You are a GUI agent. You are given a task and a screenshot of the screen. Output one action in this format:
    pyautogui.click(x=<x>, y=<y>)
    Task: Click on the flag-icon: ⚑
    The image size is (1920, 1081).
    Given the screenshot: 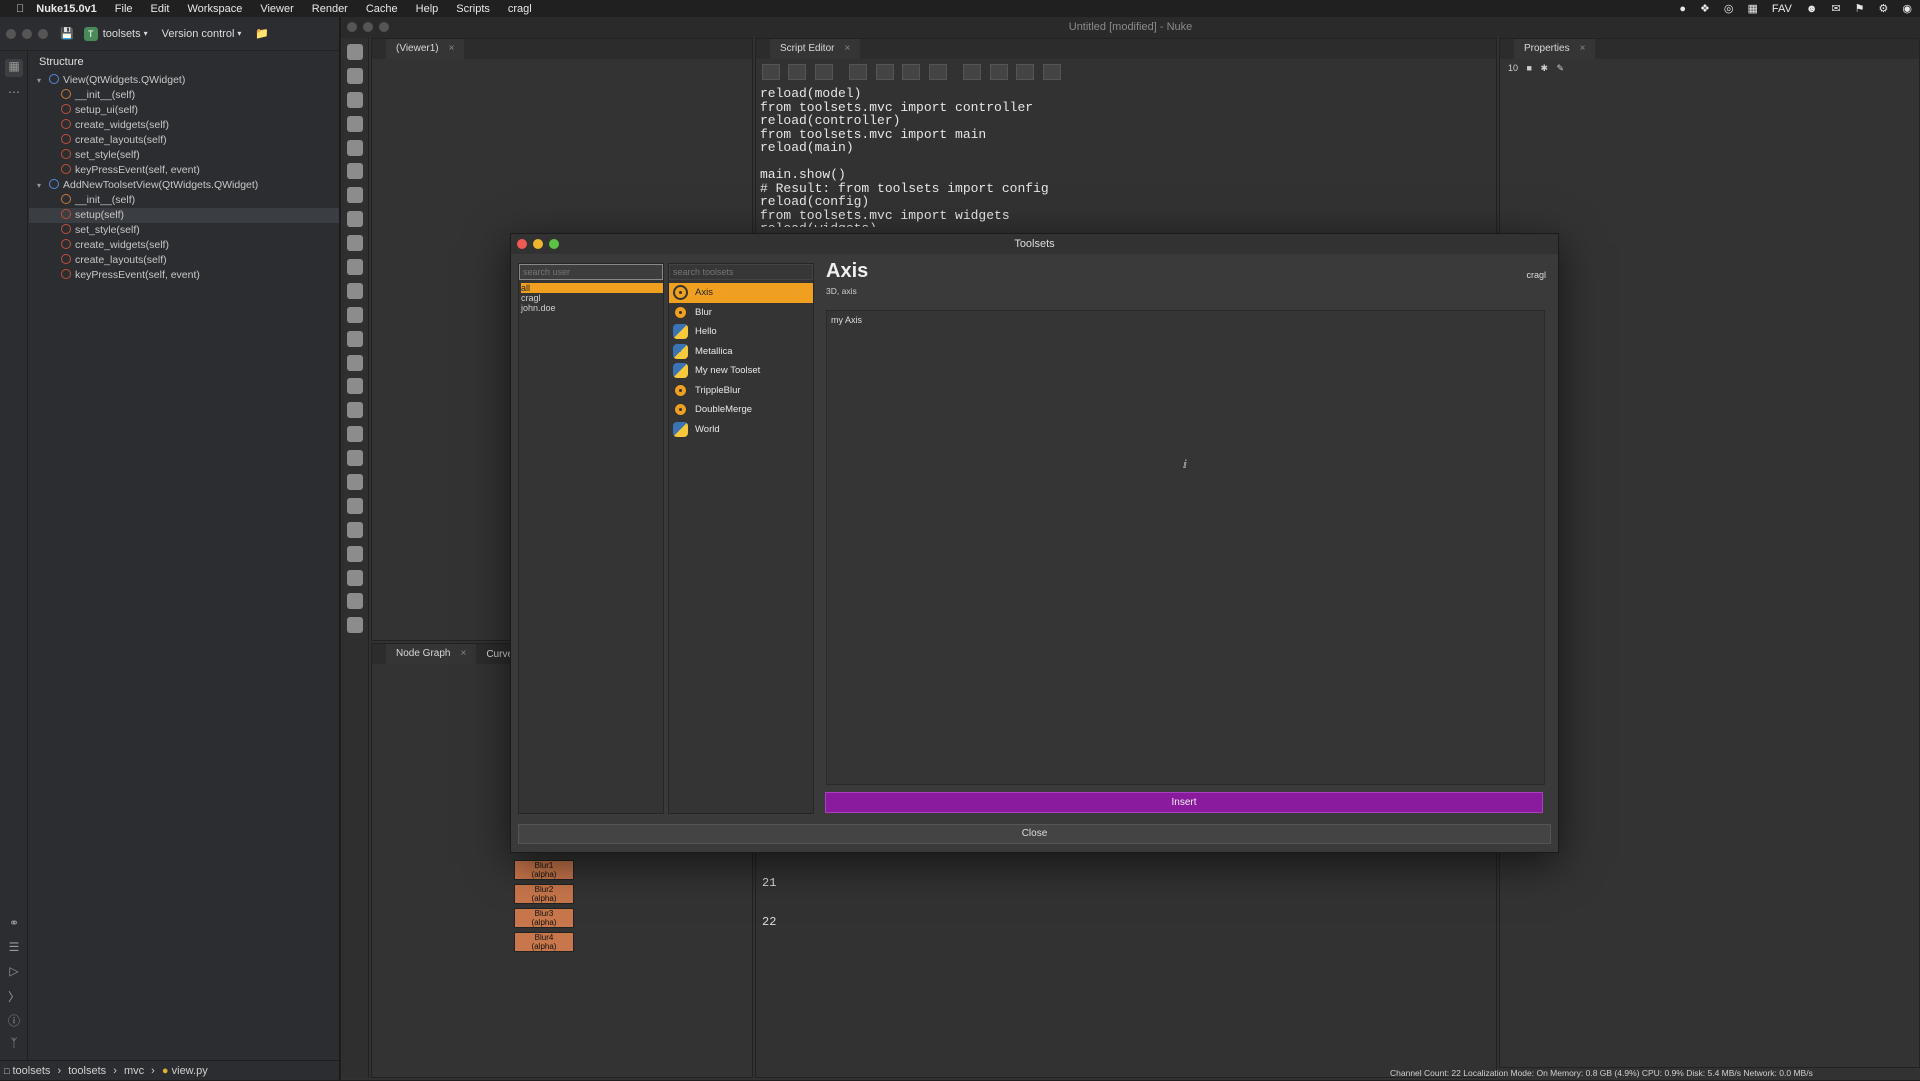 What is the action you would take?
    pyautogui.click(x=1860, y=8)
    